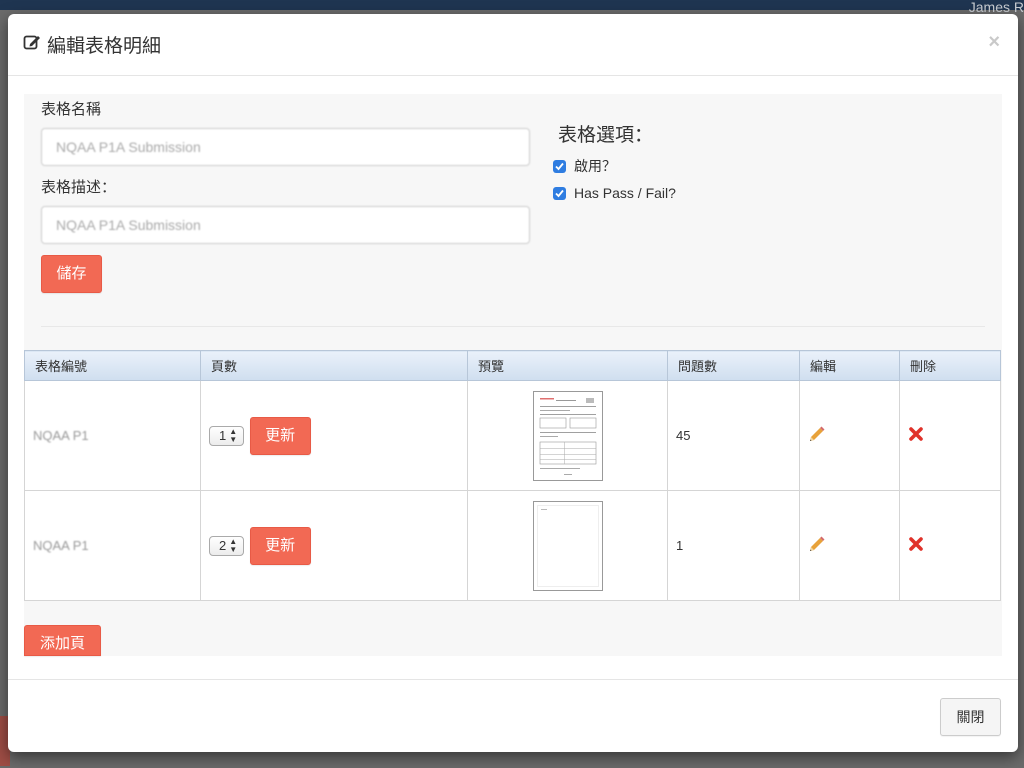 This screenshot has height=768, width=1024. Describe the element at coordinates (32, 45) in the screenshot. I see `edit-icon` at that location.